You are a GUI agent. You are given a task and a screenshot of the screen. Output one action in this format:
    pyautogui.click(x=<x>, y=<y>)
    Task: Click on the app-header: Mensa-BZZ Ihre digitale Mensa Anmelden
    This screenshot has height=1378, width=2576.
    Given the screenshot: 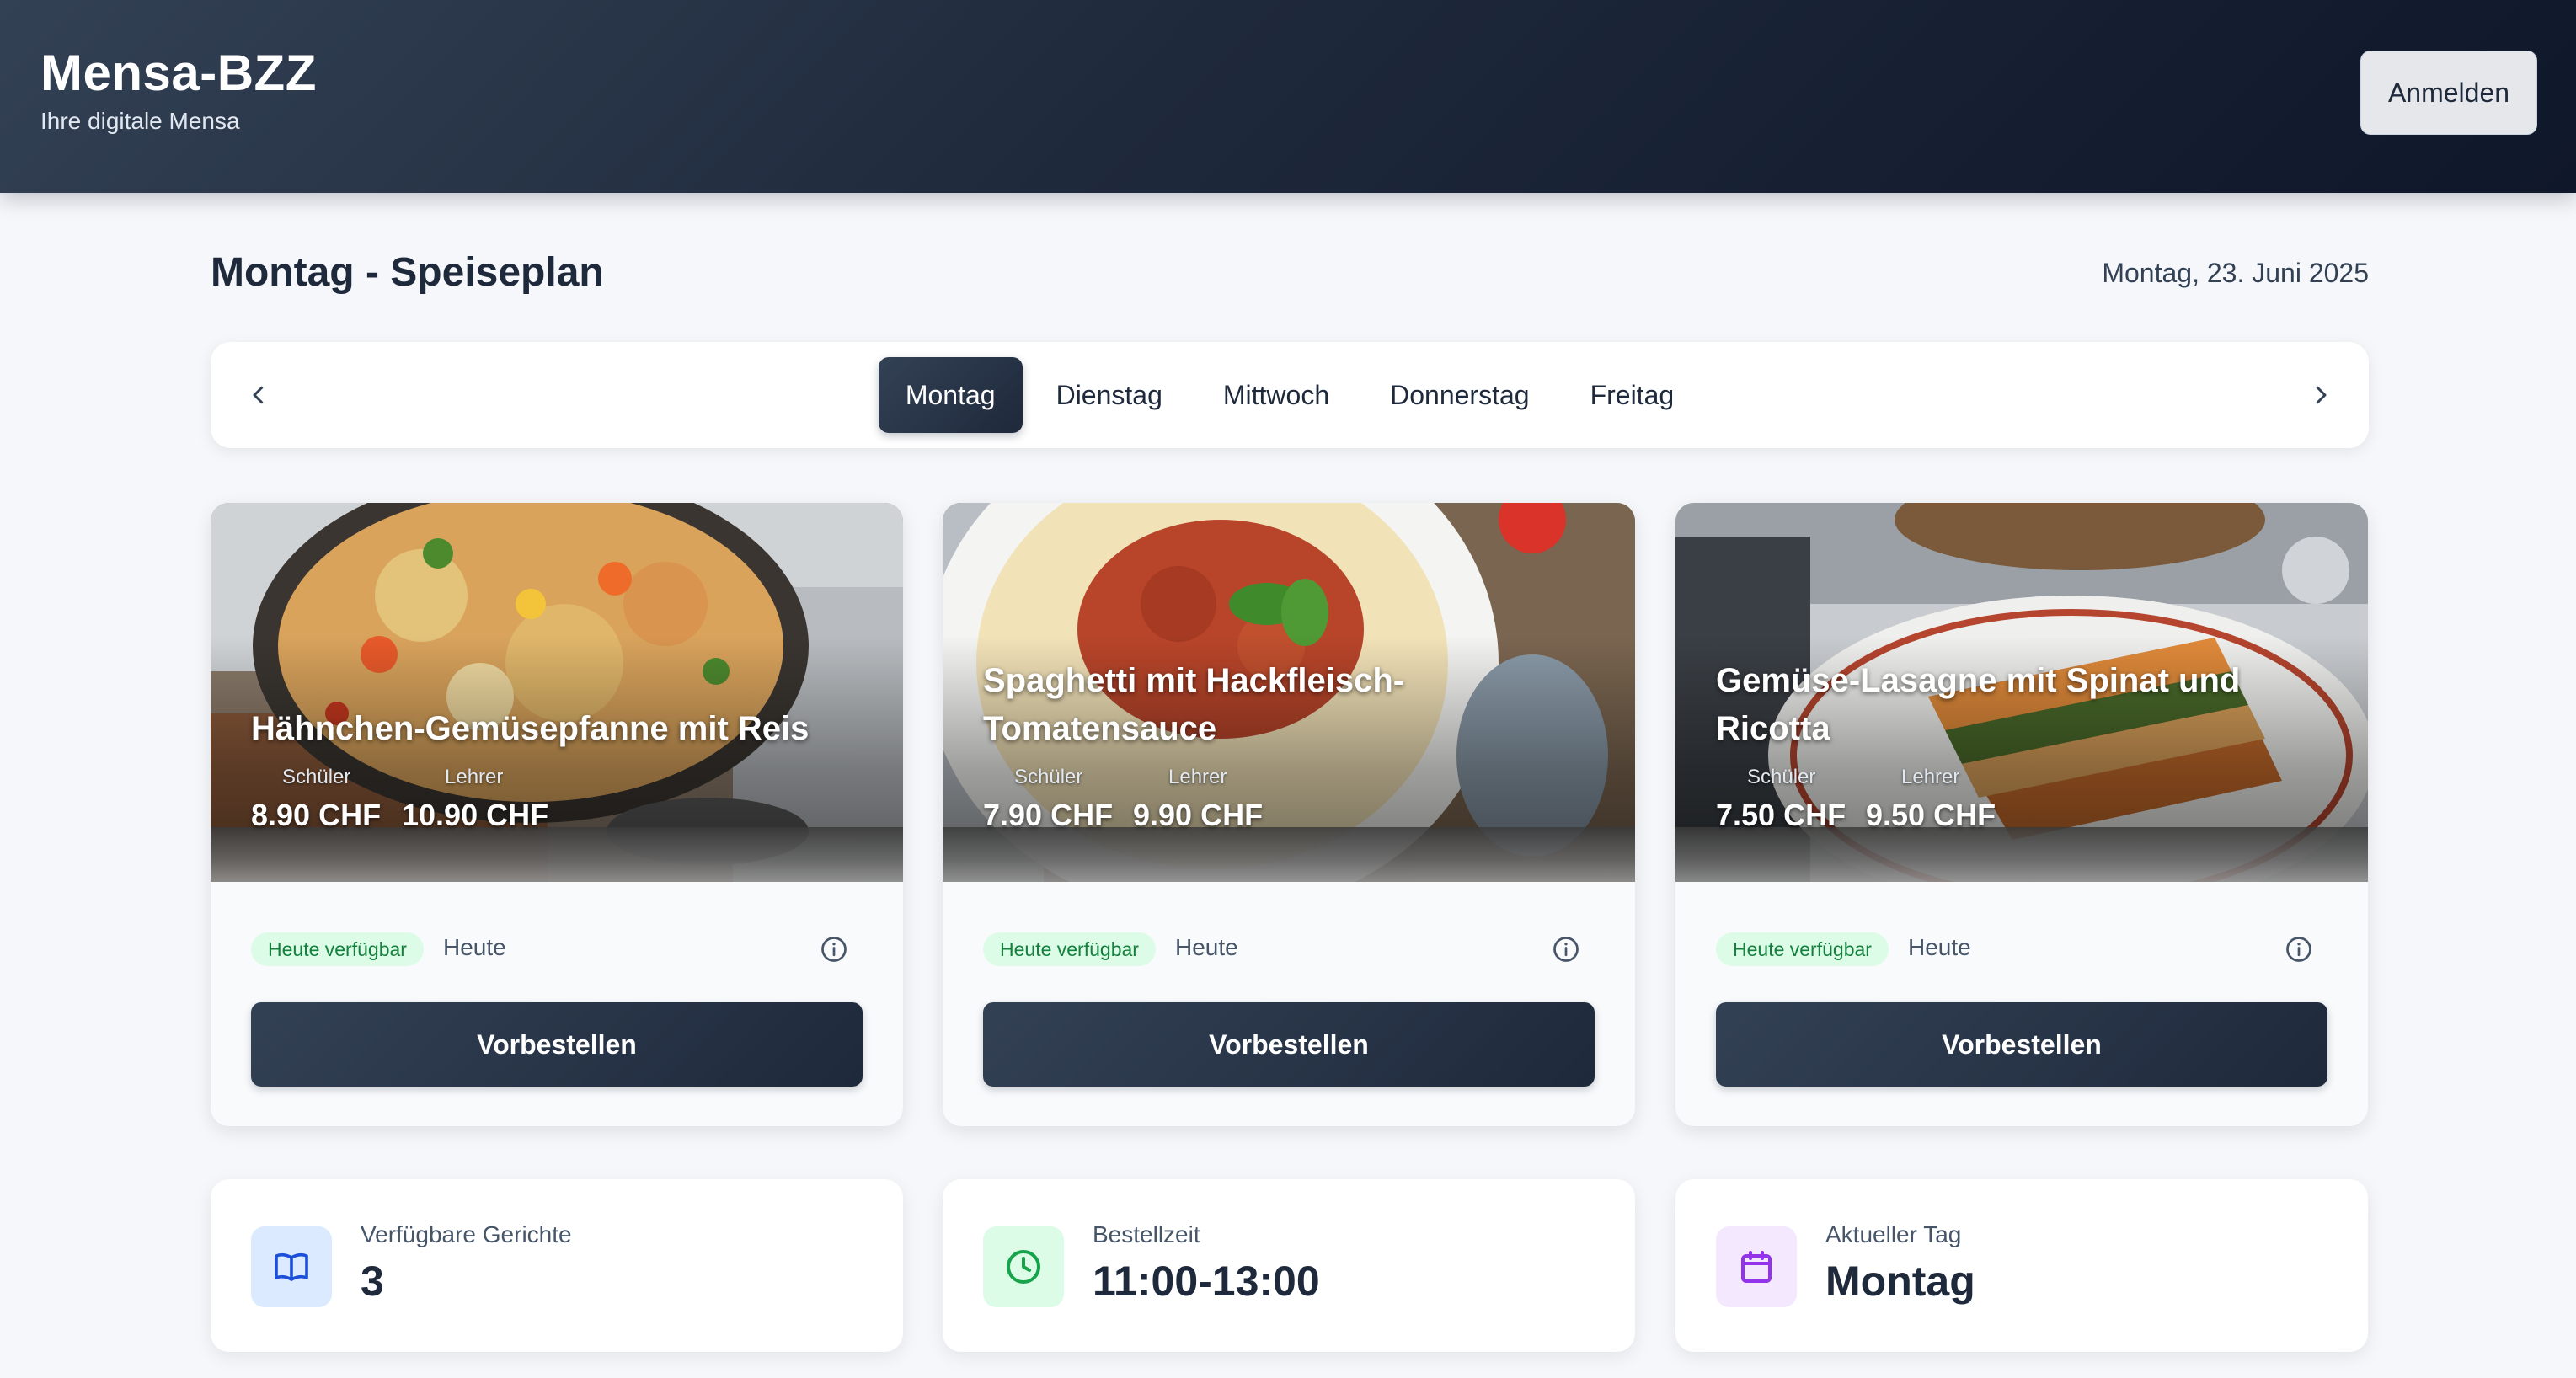 What is the action you would take?
    pyautogui.click(x=1288, y=96)
    